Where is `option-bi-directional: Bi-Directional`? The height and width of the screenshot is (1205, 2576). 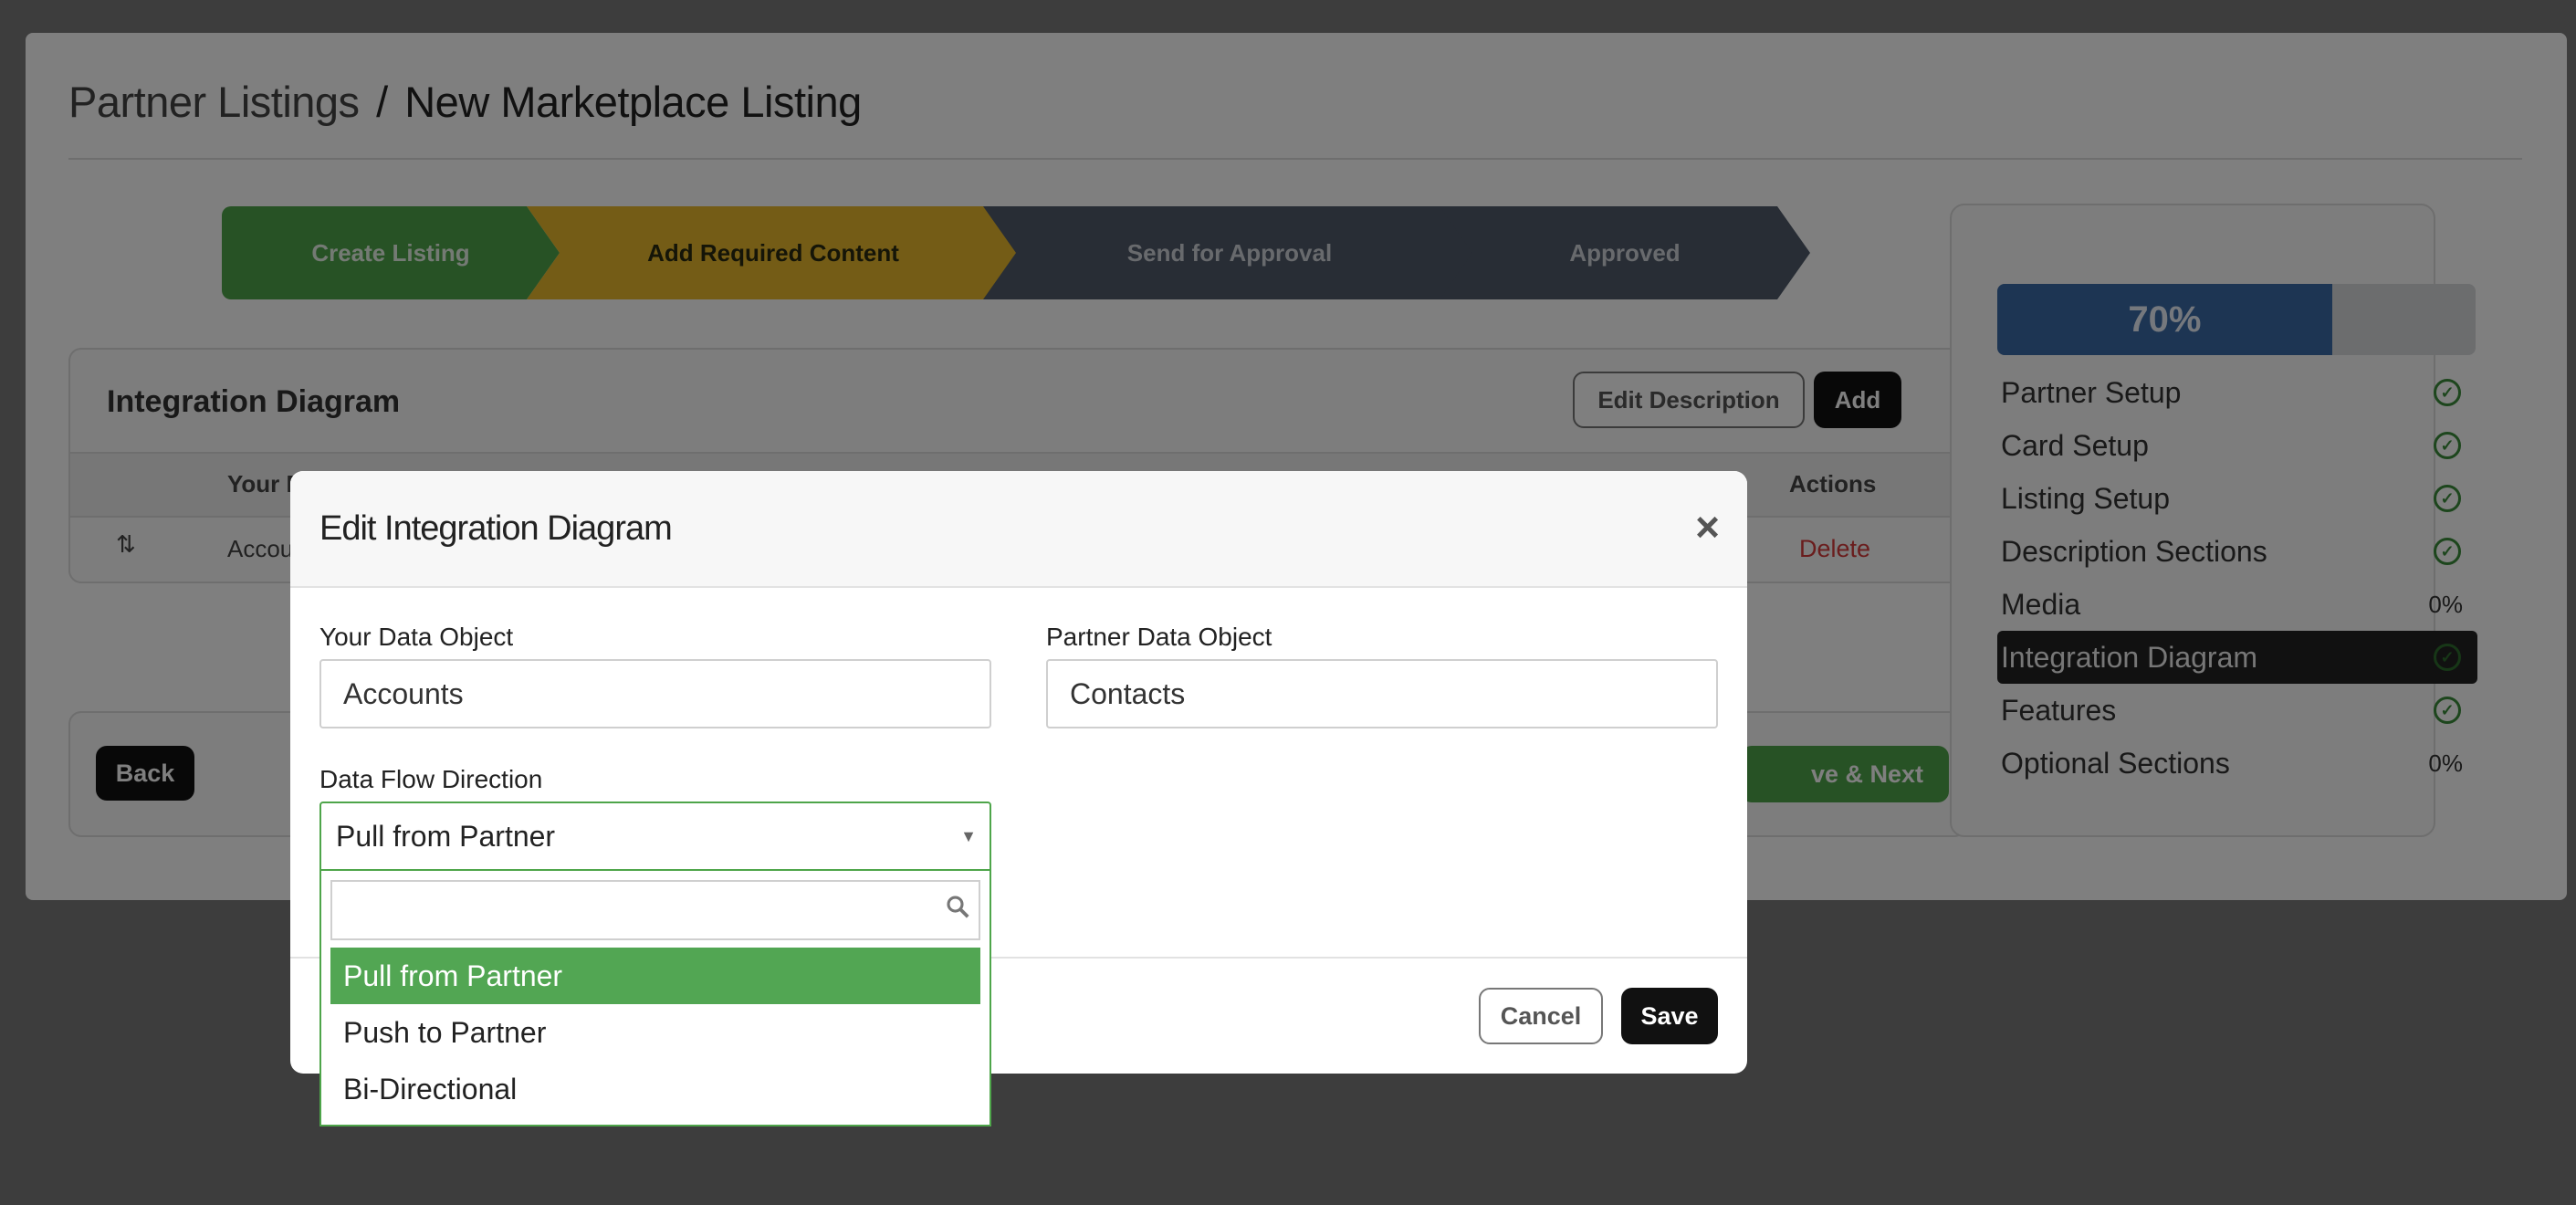
option-bi-directional: Bi-Directional is located at coordinates (655, 1089).